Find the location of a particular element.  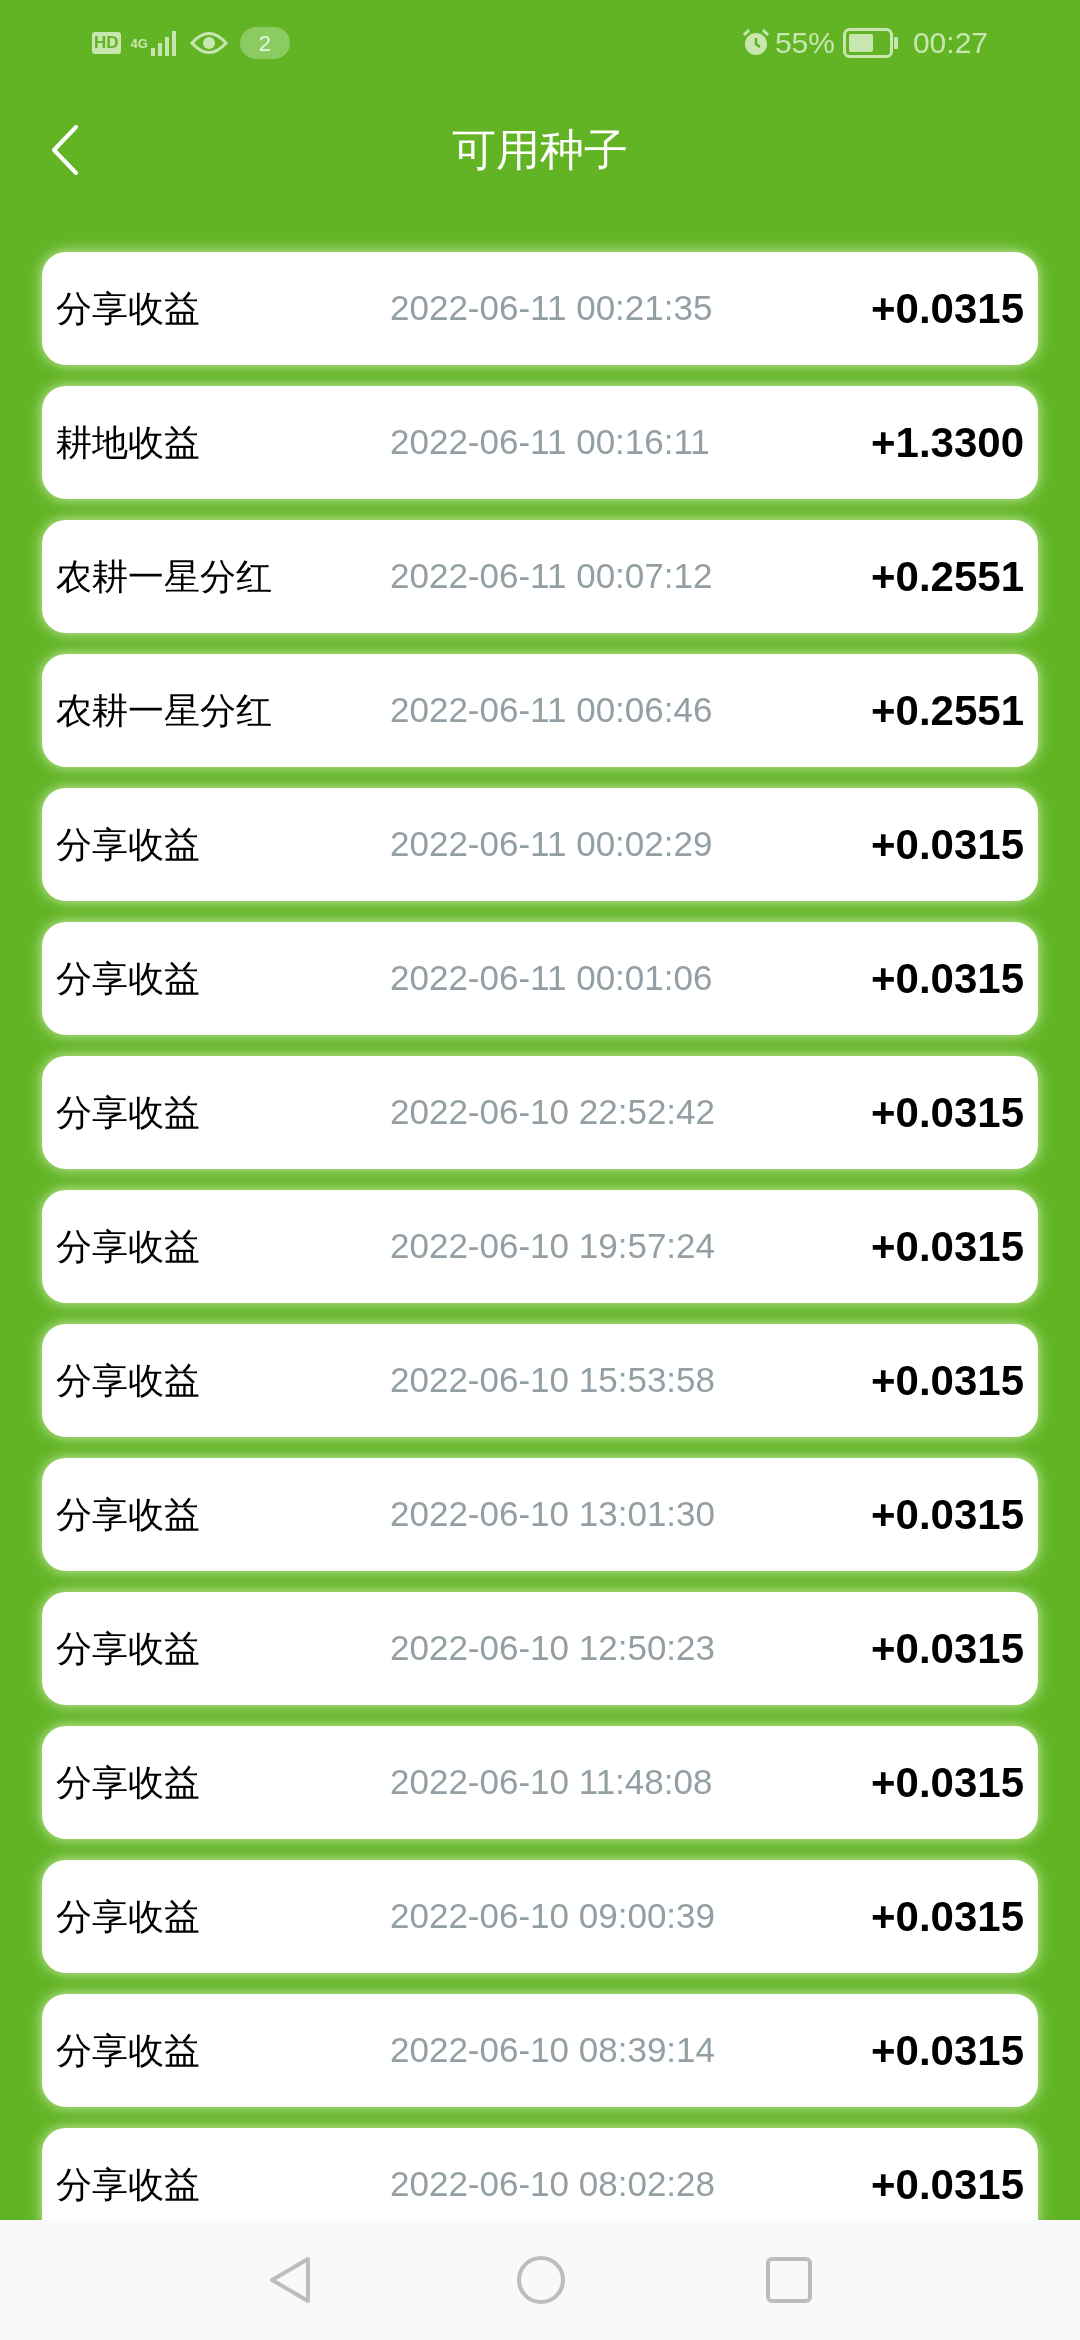

battery-icon is located at coordinates (870, 43).